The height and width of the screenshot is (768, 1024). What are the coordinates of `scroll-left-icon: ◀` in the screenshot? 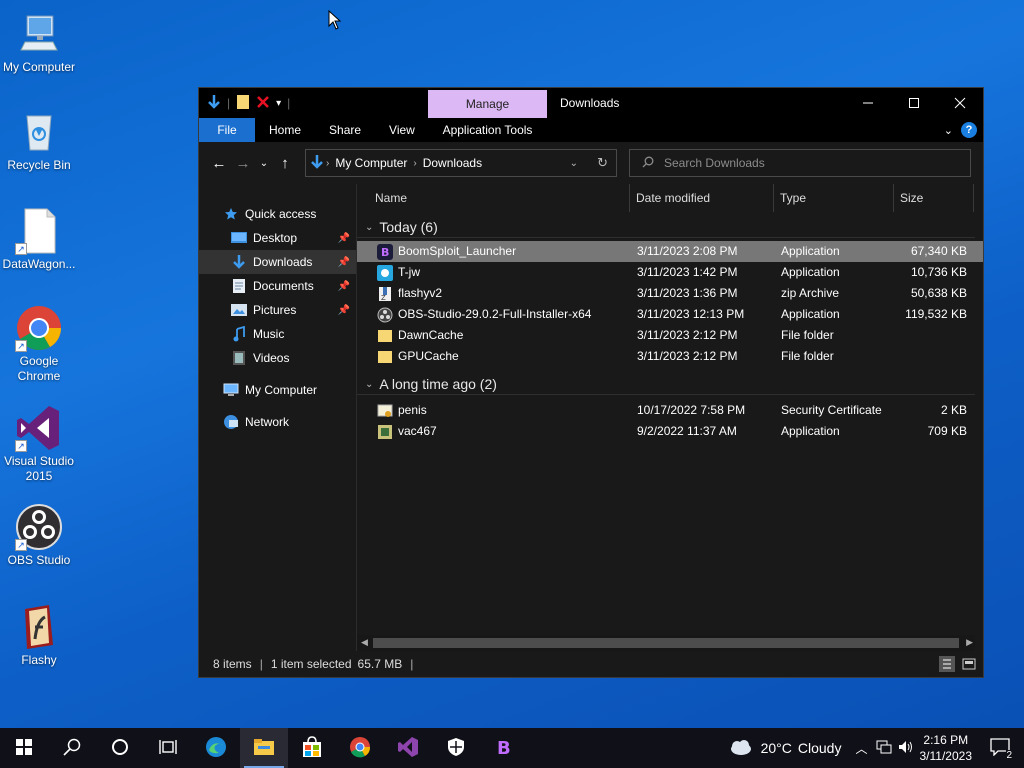 It's located at (364, 642).